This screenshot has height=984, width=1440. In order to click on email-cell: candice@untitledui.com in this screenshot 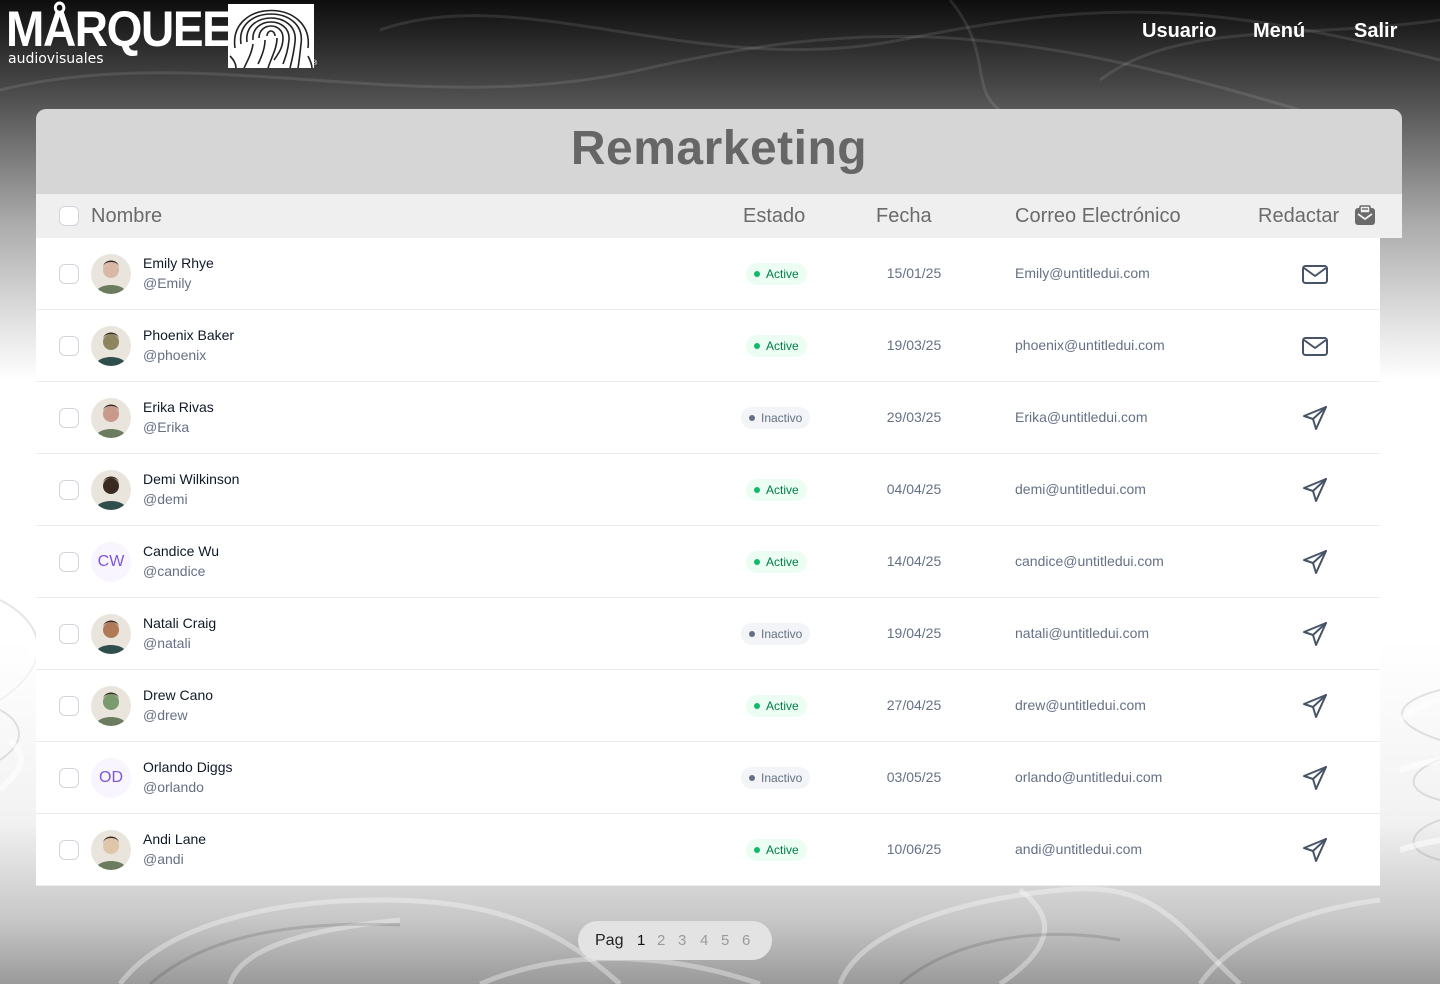, I will do `click(1089, 561)`.